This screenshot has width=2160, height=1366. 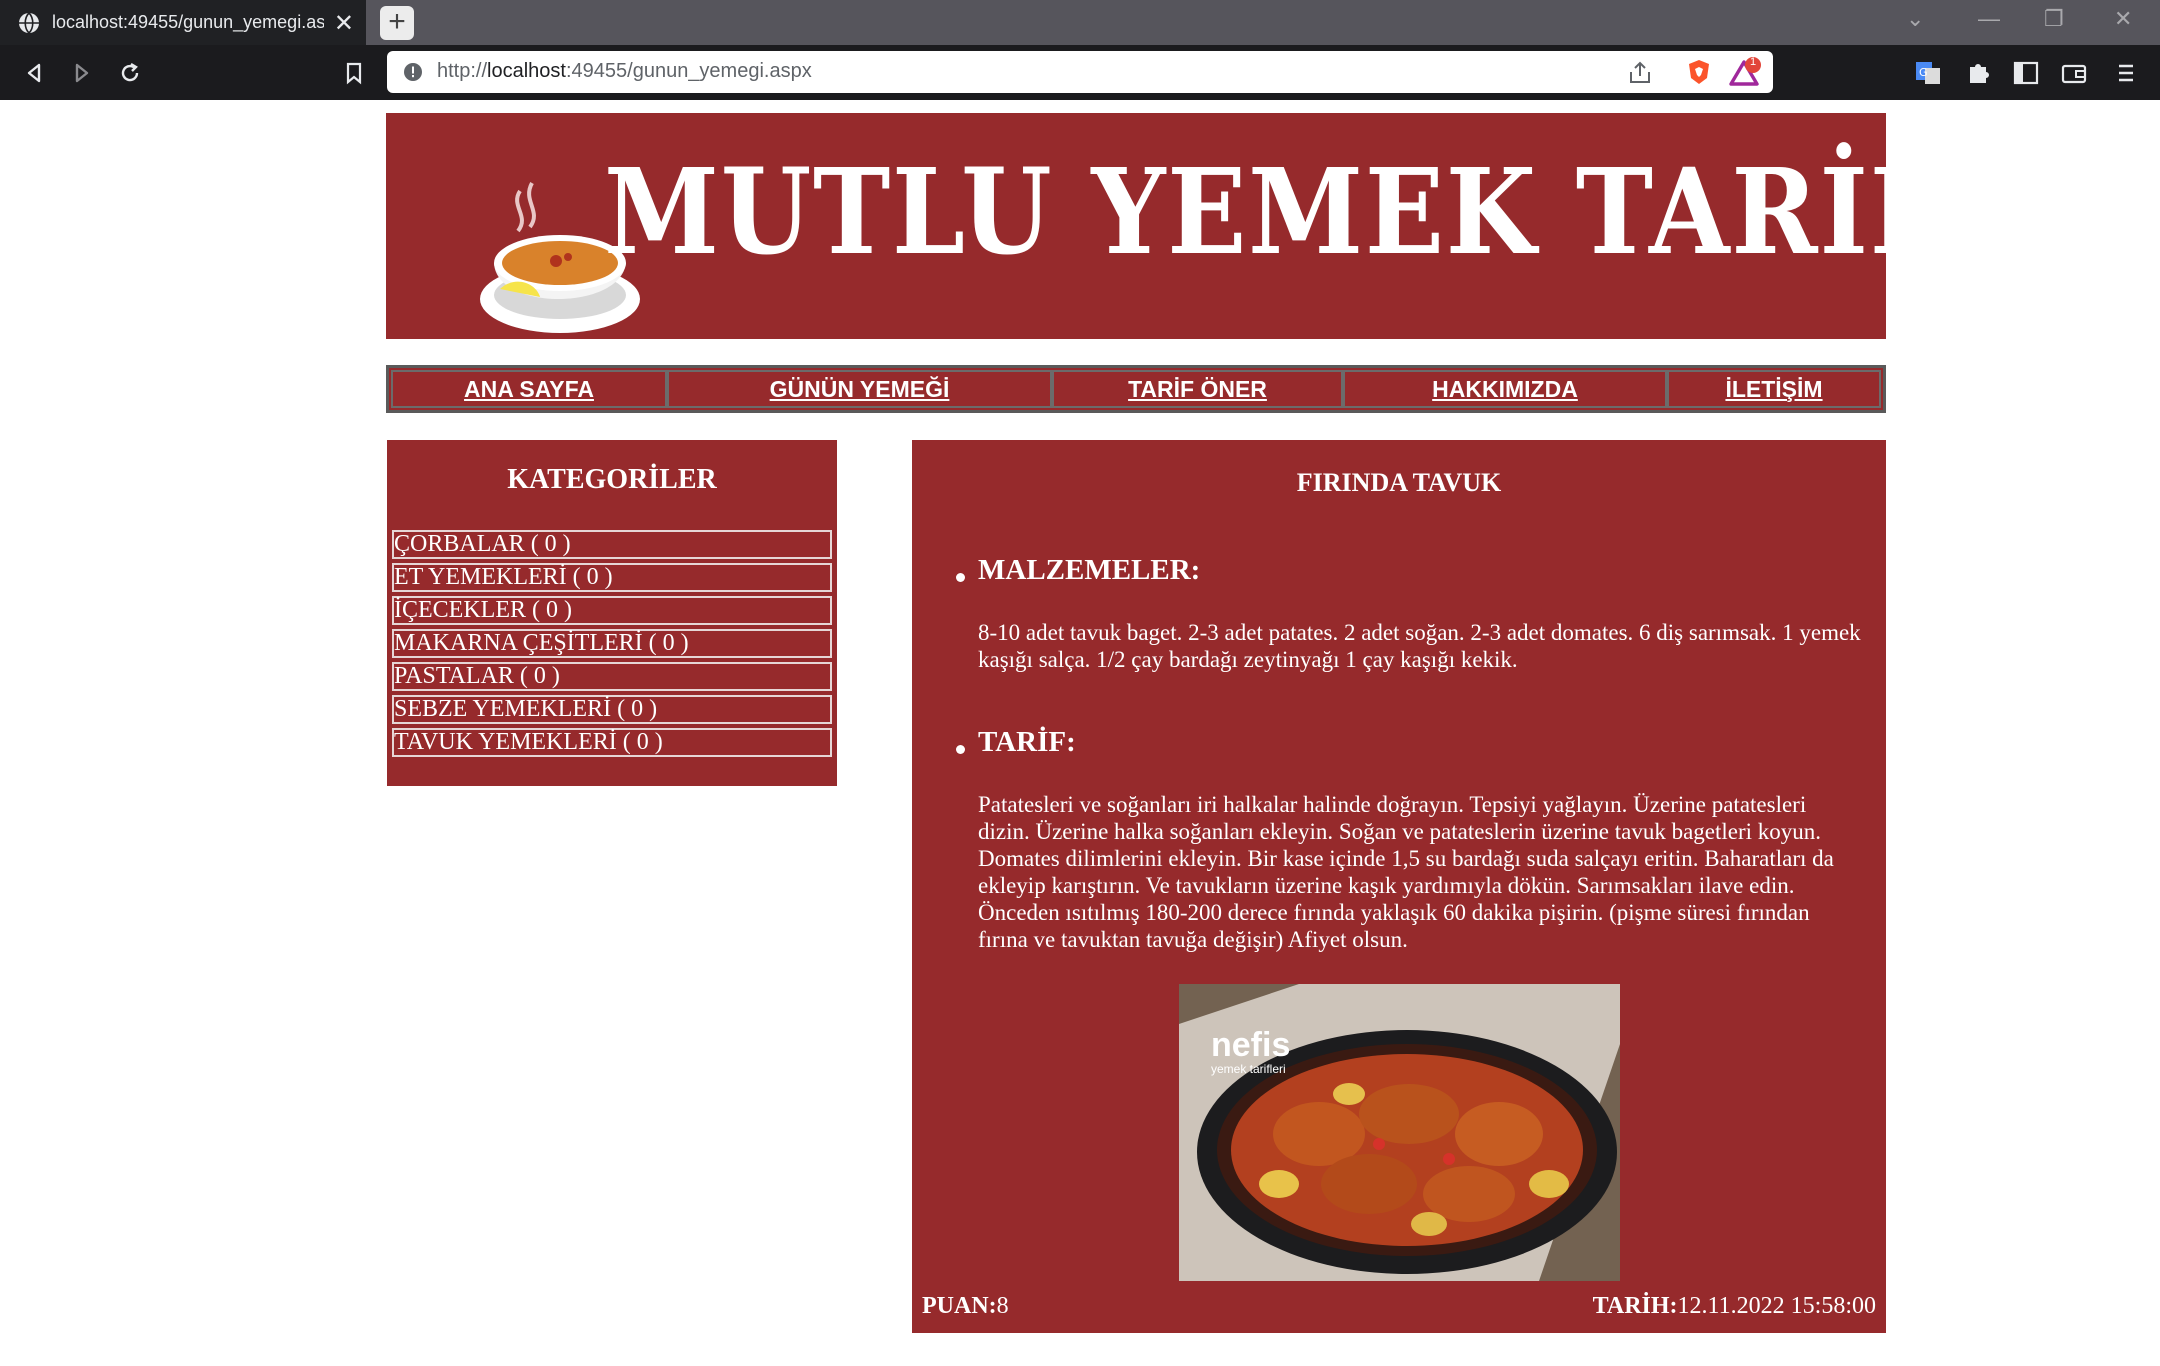 What do you see at coordinates (1699, 72) in the screenshot?
I see `brave-shield-icon` at bounding box center [1699, 72].